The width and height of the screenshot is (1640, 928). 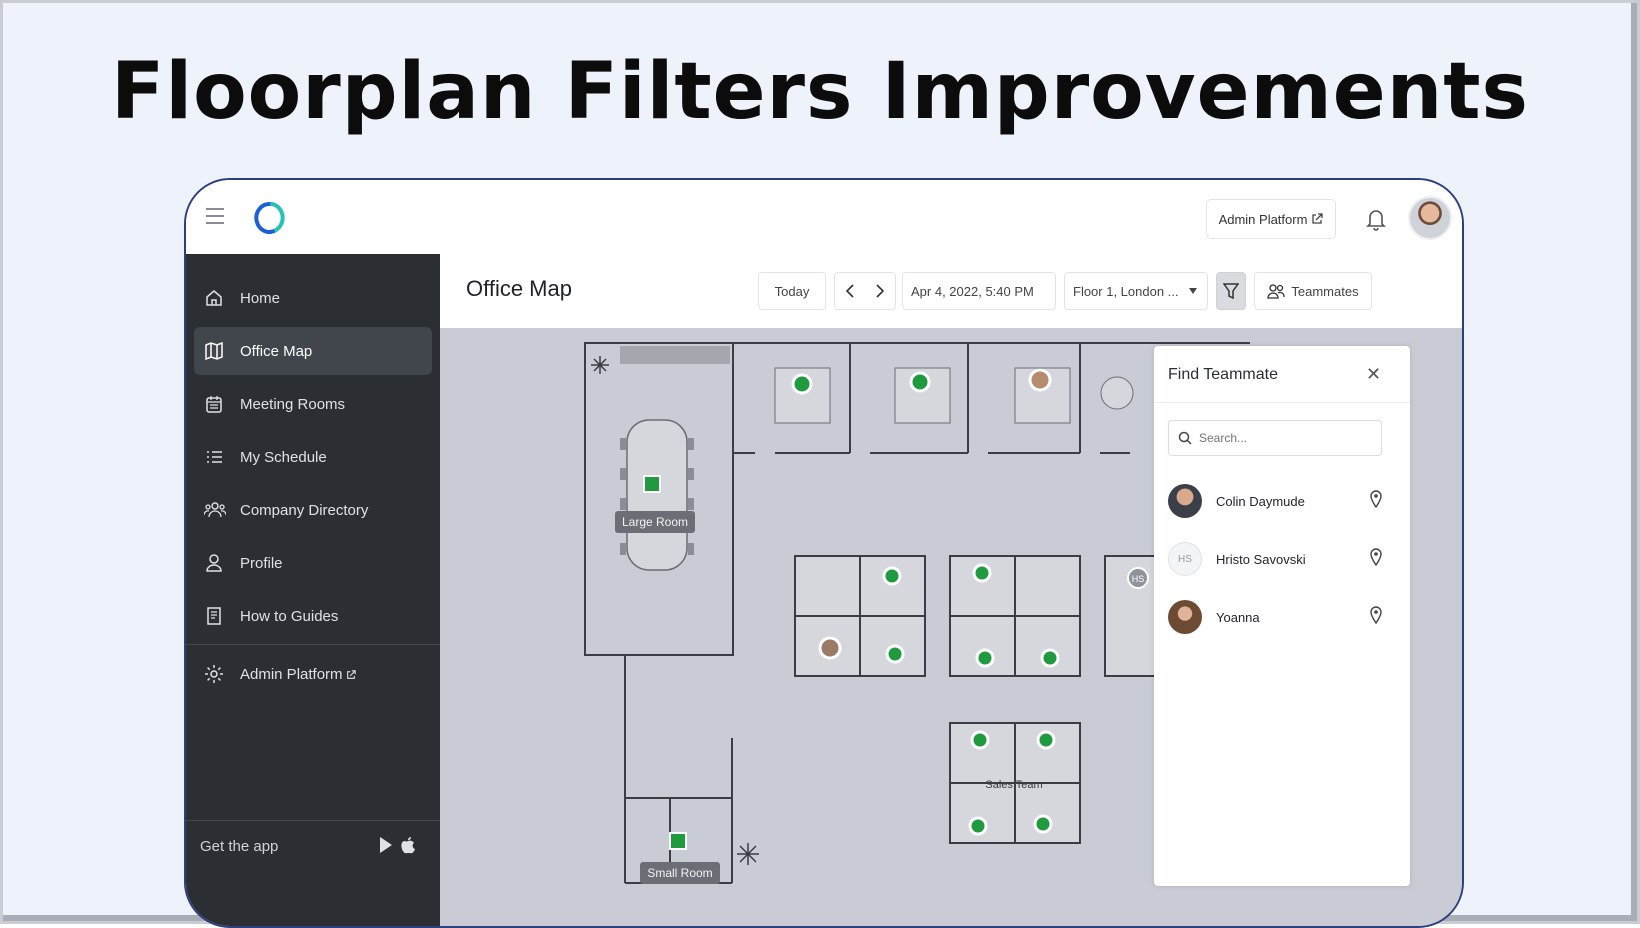 What do you see at coordinates (1373, 374) in the screenshot?
I see `close-icon: ✕` at bounding box center [1373, 374].